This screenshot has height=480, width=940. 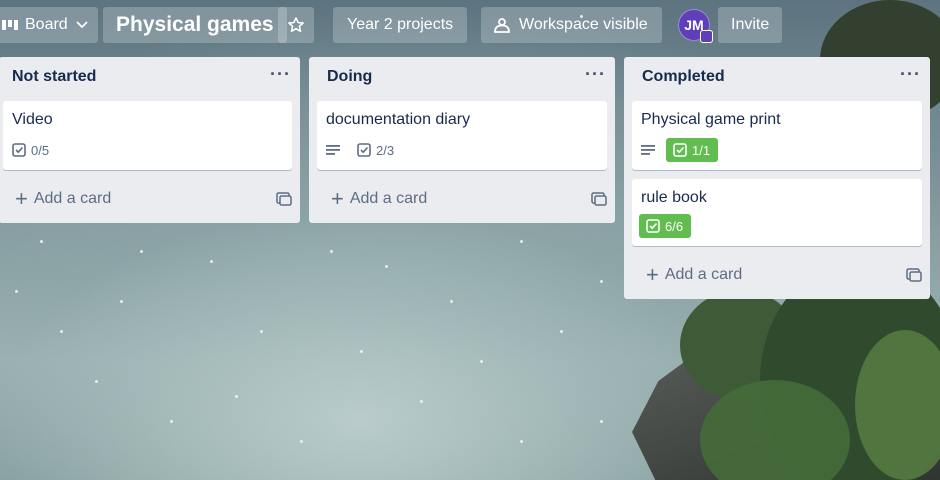 I want to click on board-view-switcher: Board, so click(x=49, y=25).